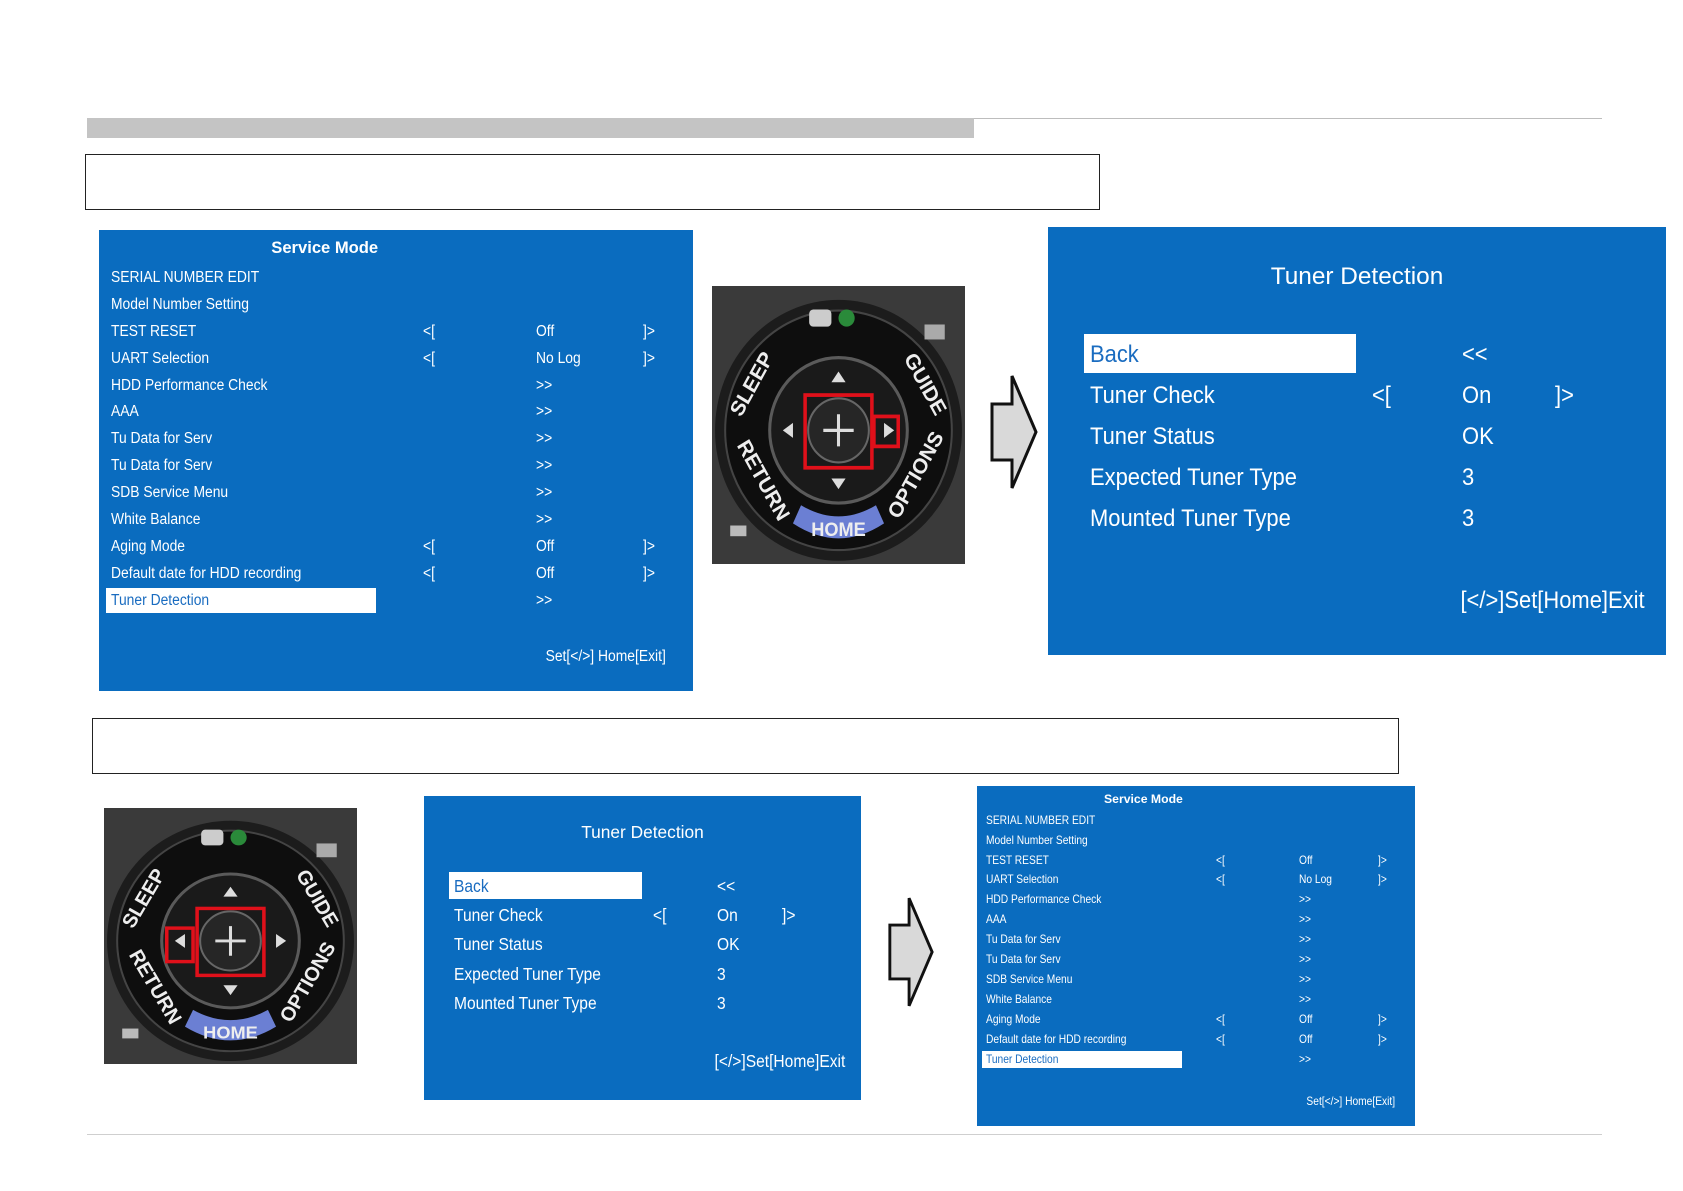 The image size is (1683, 1191). I want to click on menu-item-label: UART Selection, so click(1022, 879).